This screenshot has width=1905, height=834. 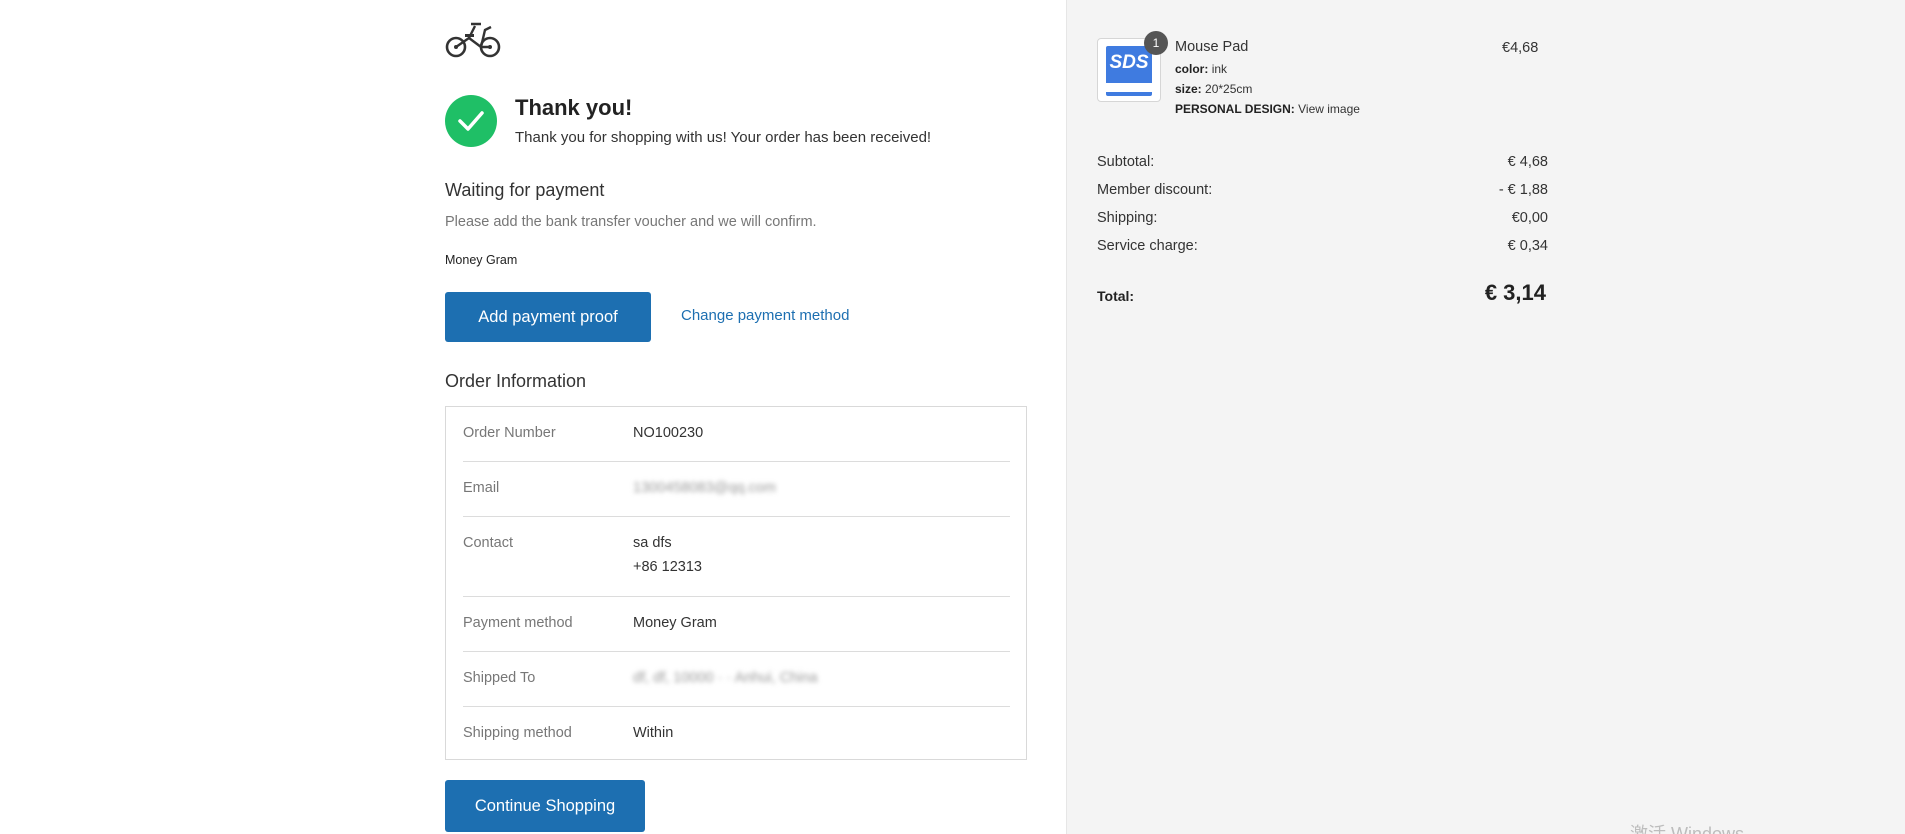 What do you see at coordinates (1129, 62) in the screenshot?
I see `product-image-label: SDS` at bounding box center [1129, 62].